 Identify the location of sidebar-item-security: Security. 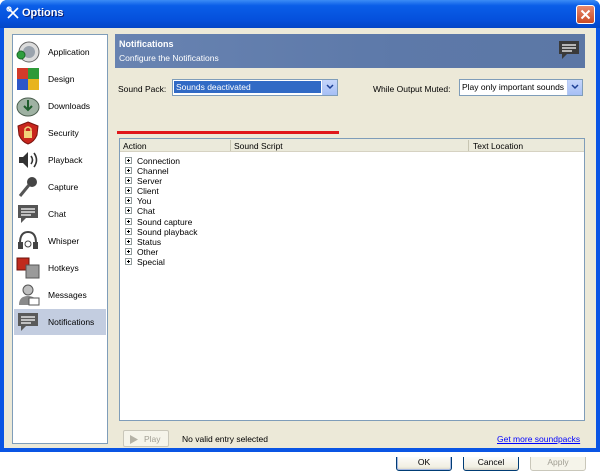
(60, 133).